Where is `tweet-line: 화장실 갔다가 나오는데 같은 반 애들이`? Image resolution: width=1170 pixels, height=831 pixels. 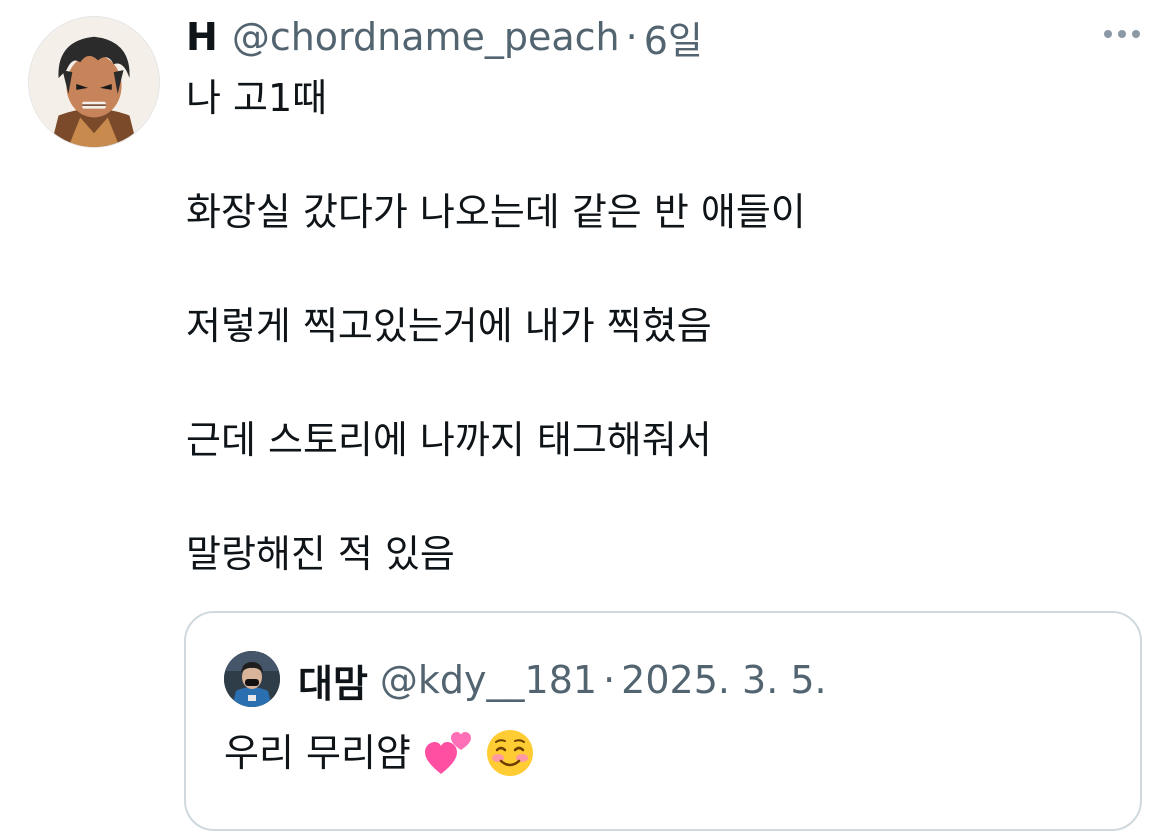
tweet-line: 화장실 갔다가 나오는데 같은 반 애들이 is located at coordinates (496, 212).